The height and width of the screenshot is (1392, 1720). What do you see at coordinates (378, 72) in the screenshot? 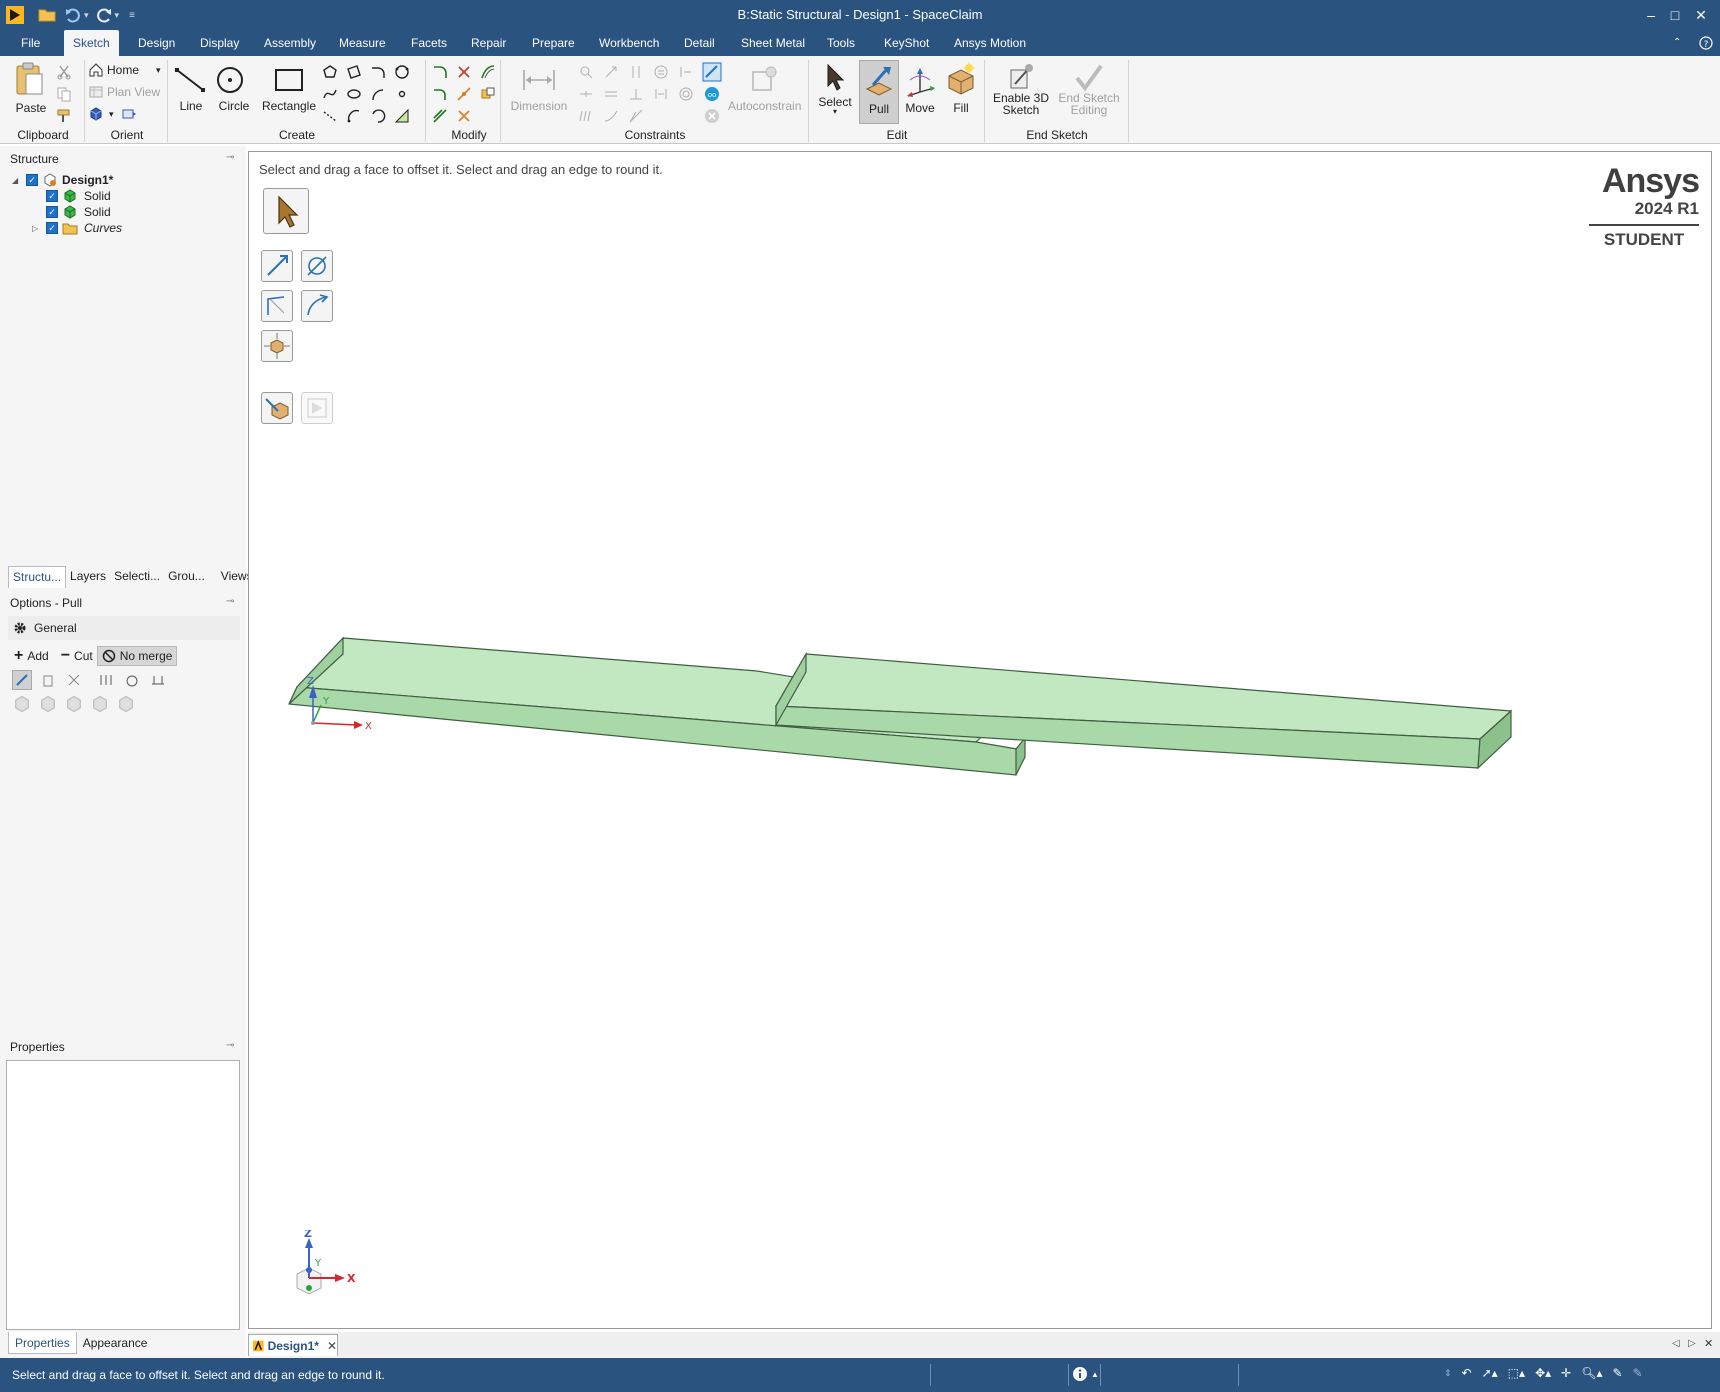
I see `tangent-arc-icon` at bounding box center [378, 72].